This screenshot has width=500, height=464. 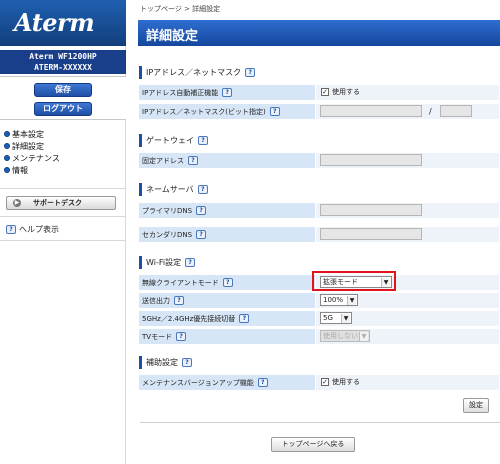 I want to click on device-id: ATERM-XXXXXX, so click(x=63, y=67).